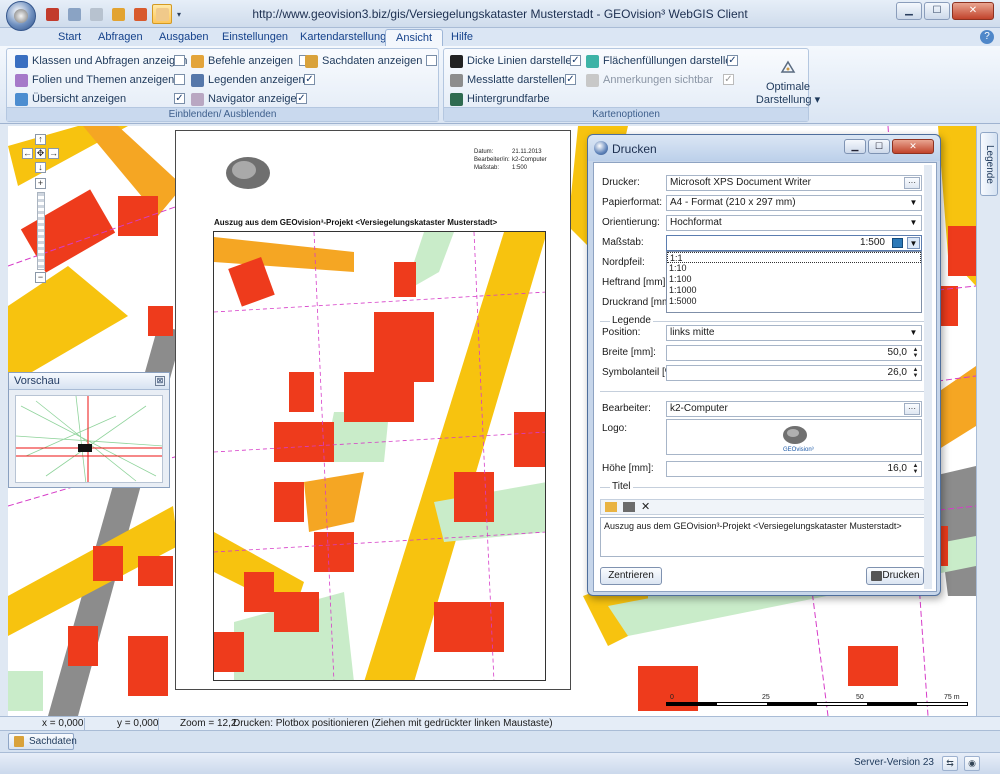 The height and width of the screenshot is (774, 1000). What do you see at coordinates (110, 61) in the screenshot?
I see `ribbon-item-label: Klassen und Abfragen anzeigen` at bounding box center [110, 61].